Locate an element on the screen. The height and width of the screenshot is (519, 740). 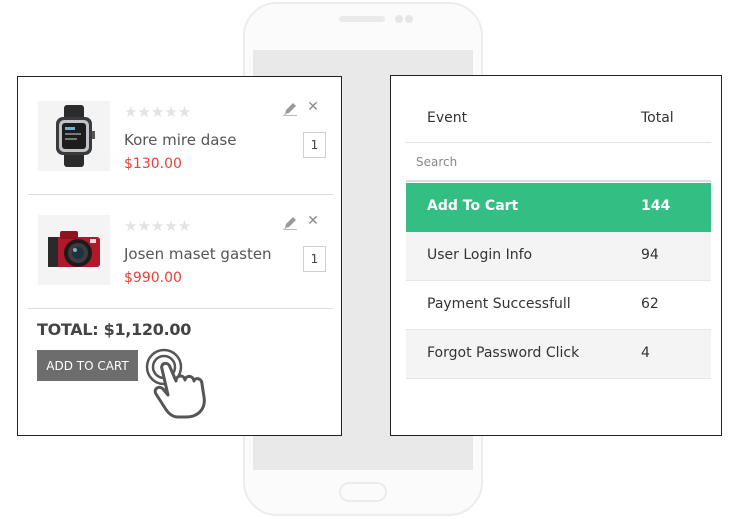
table-row: Forgot Password Click 4 is located at coordinates (558, 354).